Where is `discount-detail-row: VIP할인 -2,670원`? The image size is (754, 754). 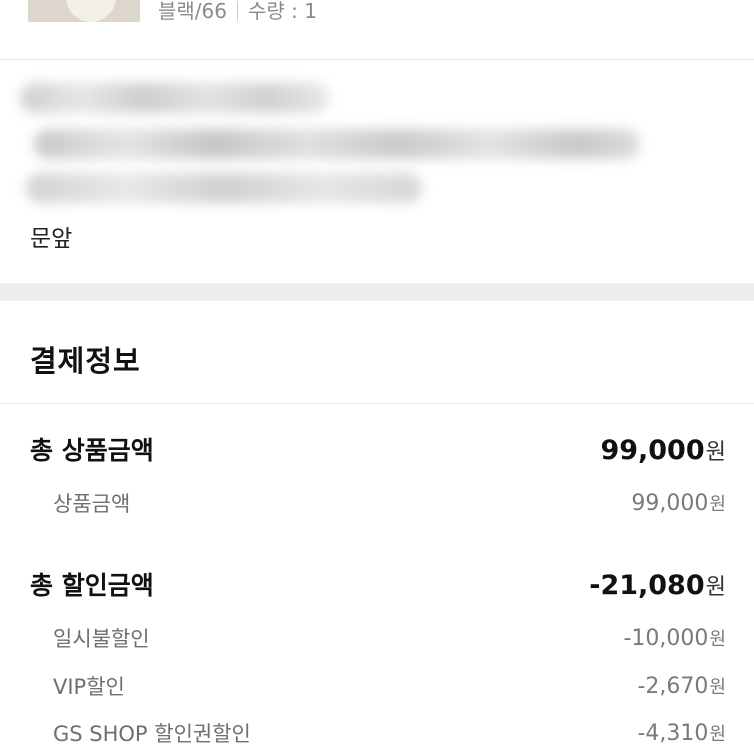 discount-detail-row: VIP할인 -2,670원 is located at coordinates (377, 687).